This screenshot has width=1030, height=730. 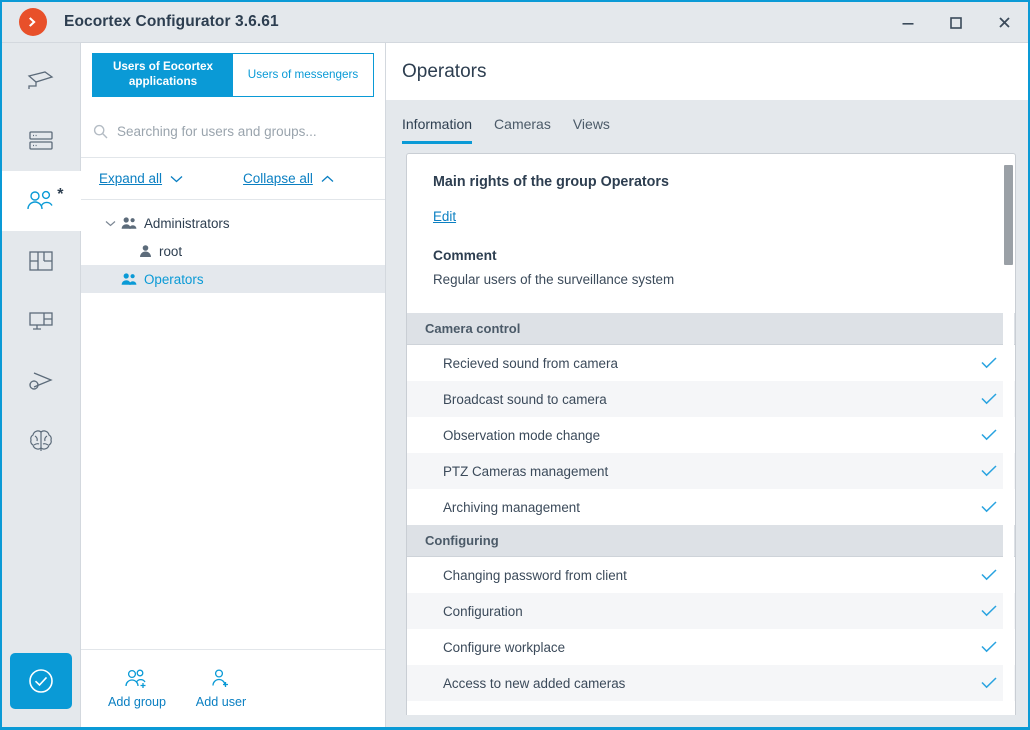 What do you see at coordinates (221, 679) in the screenshot?
I see `add-user-icon` at bounding box center [221, 679].